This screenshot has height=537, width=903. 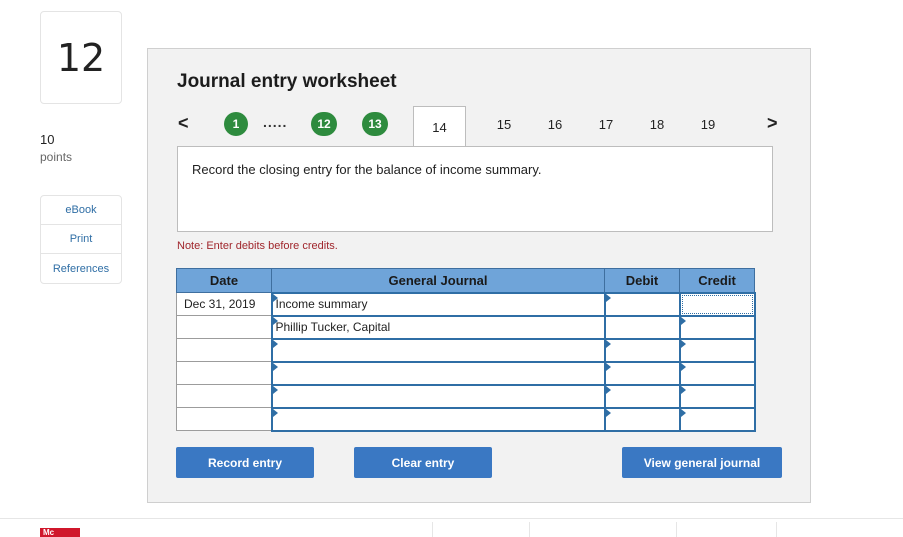 I want to click on step-navigation: < 1 ..... 12 13 14 15 16 17 18 19 >, so click(x=480, y=126).